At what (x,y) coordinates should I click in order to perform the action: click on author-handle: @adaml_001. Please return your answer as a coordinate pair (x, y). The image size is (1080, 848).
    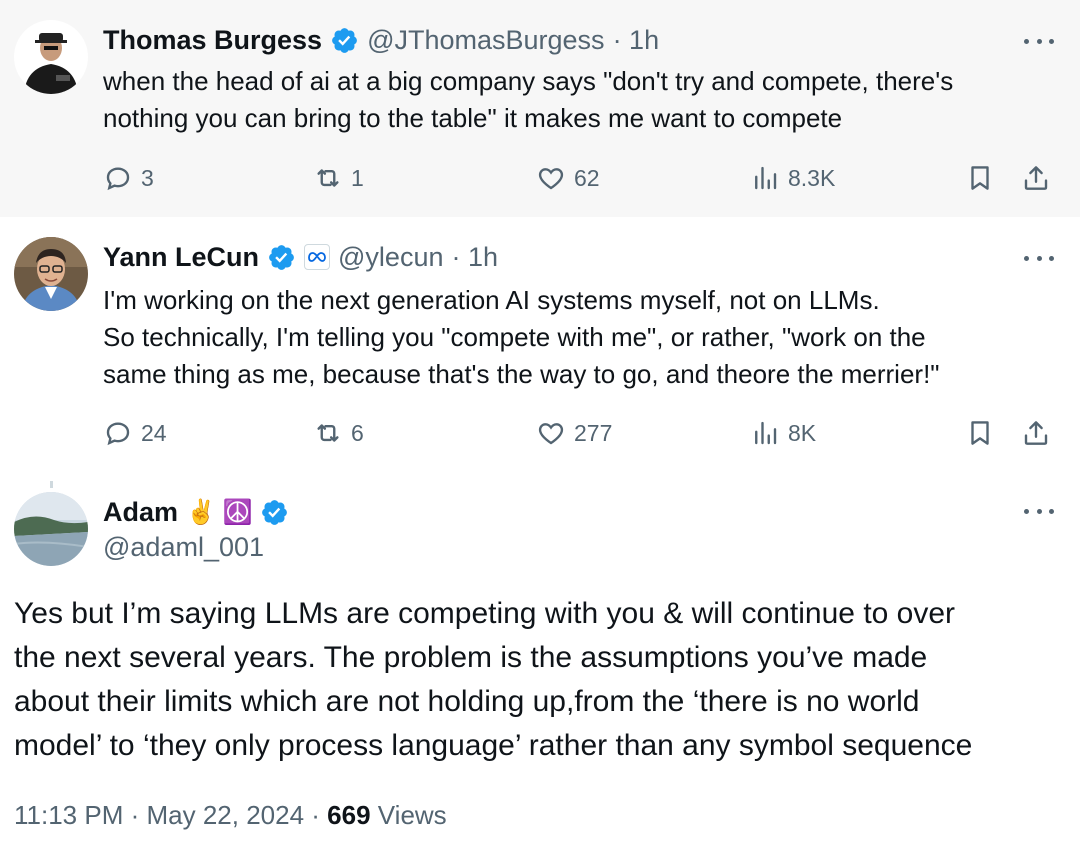
    Looking at the image, I should click on (183, 547).